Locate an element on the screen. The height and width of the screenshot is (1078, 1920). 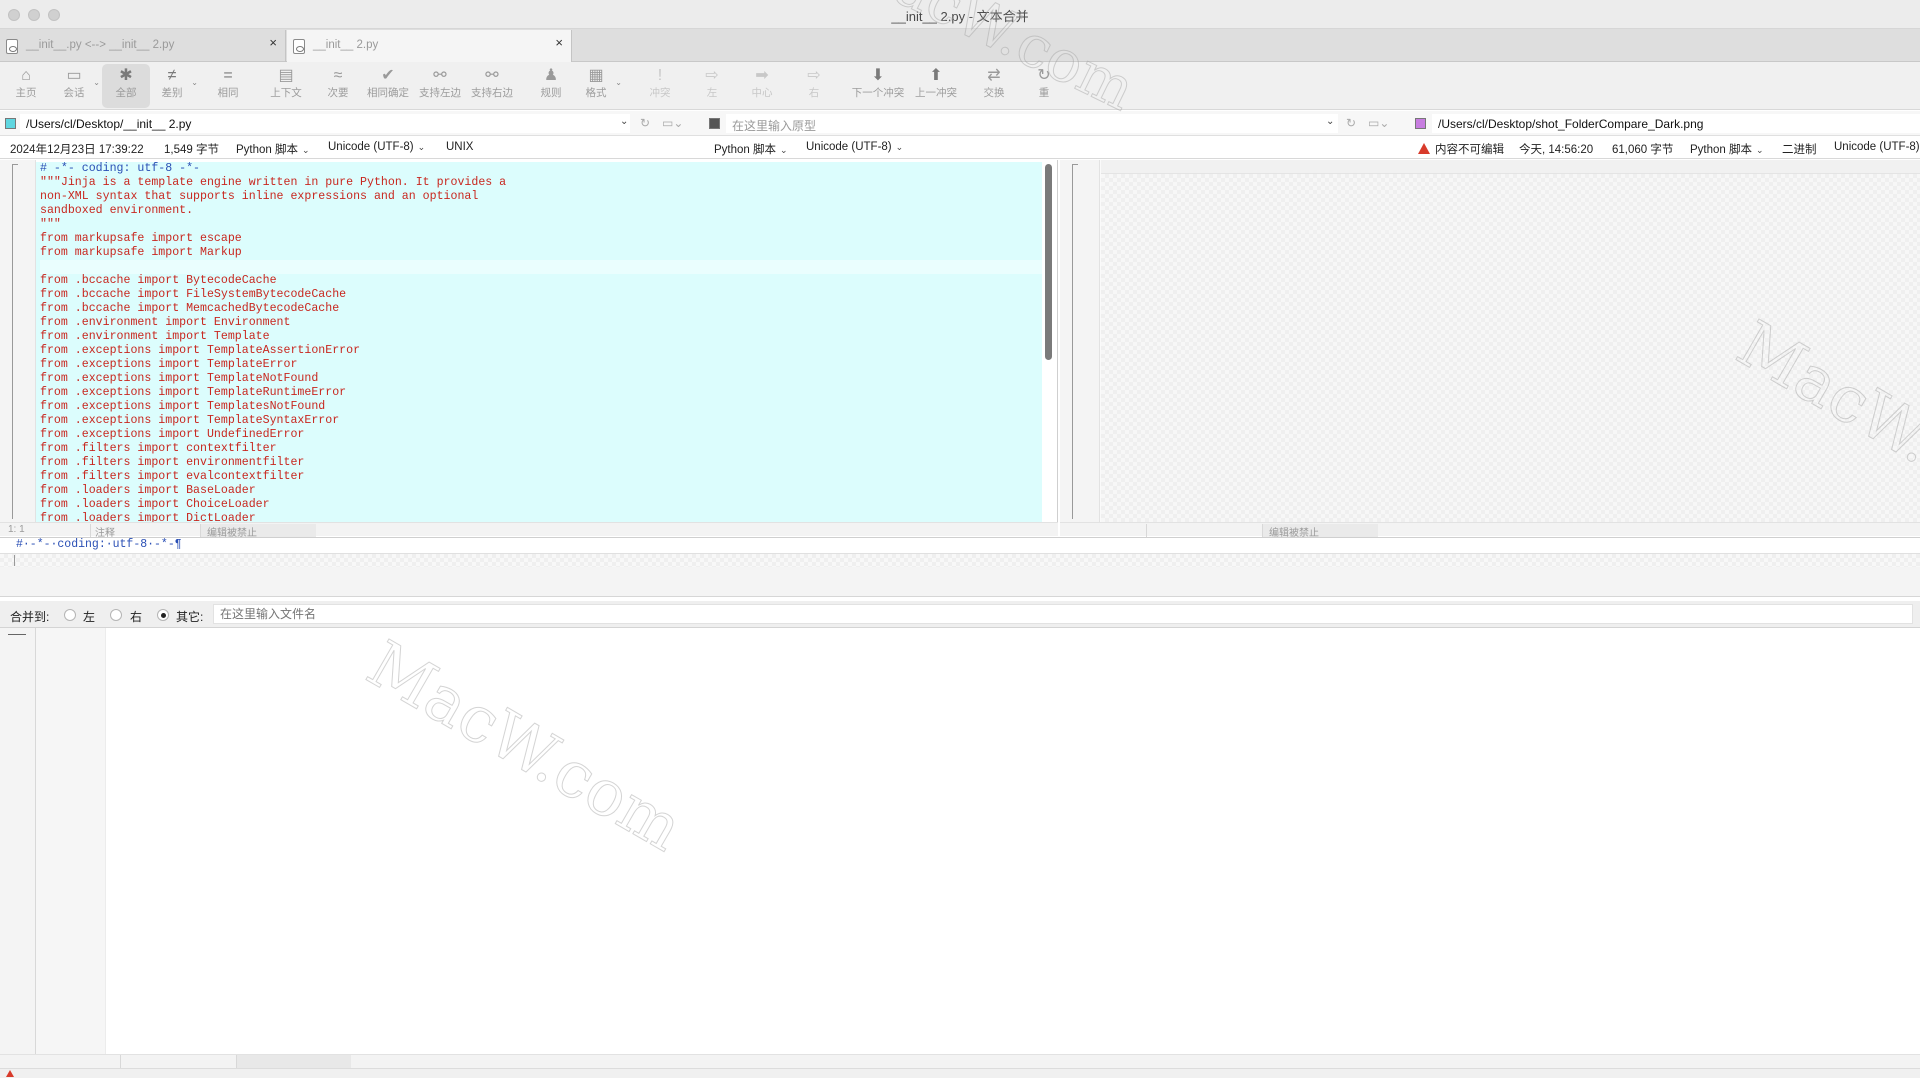
merge-to-label: 合并到: is located at coordinates (30, 617).